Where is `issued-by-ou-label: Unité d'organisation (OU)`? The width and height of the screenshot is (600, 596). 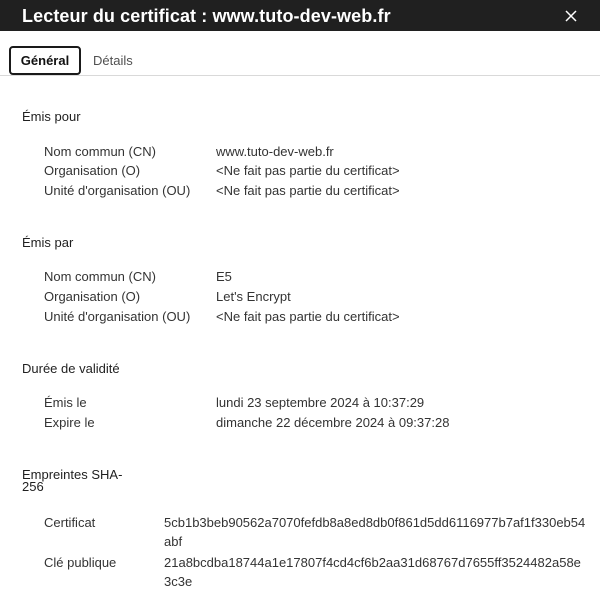 issued-by-ou-label: Unité d'organisation (OU) is located at coordinates (117, 316).